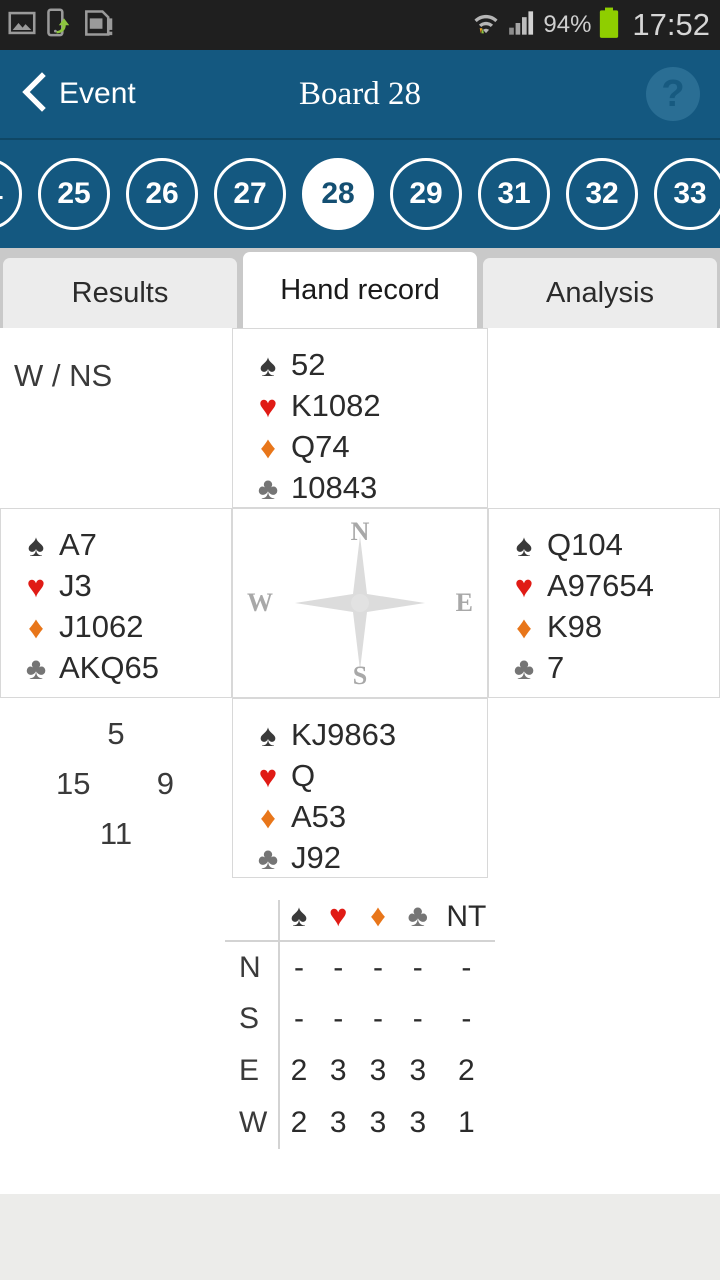  What do you see at coordinates (125, 586) in the screenshot?
I see `west-hearts-row: ♥ J3` at bounding box center [125, 586].